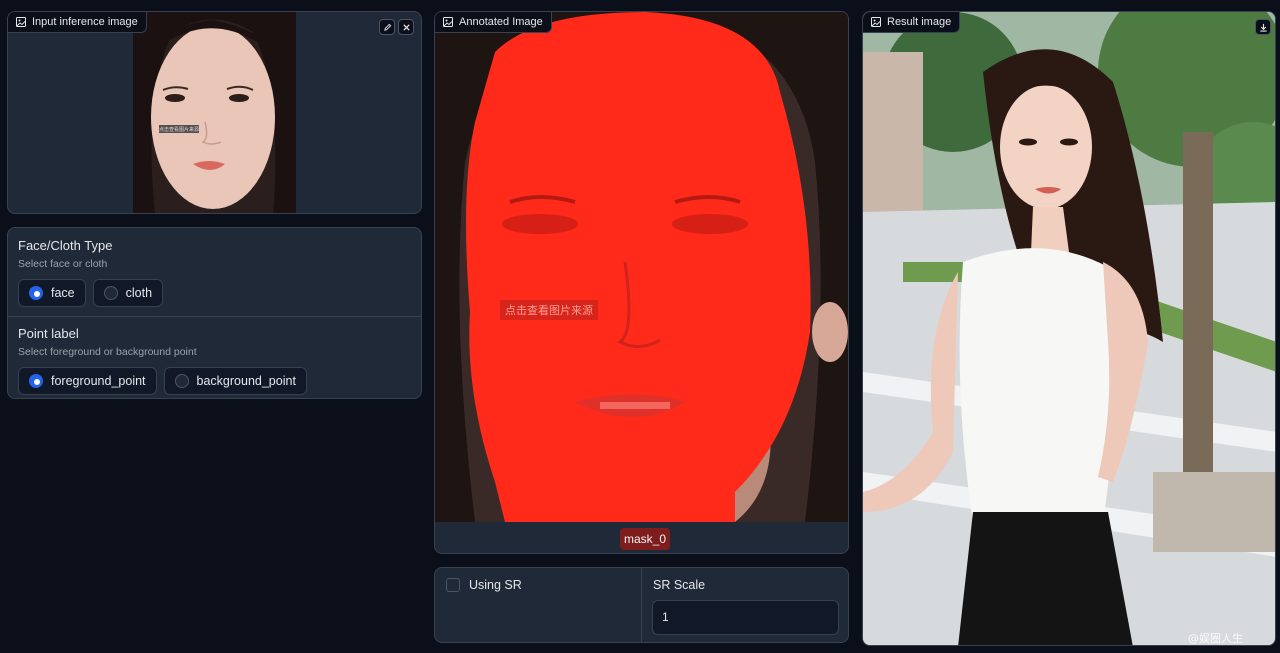 The height and width of the screenshot is (653, 1280). I want to click on radio-foreground-label: foreground_point, so click(98, 381).